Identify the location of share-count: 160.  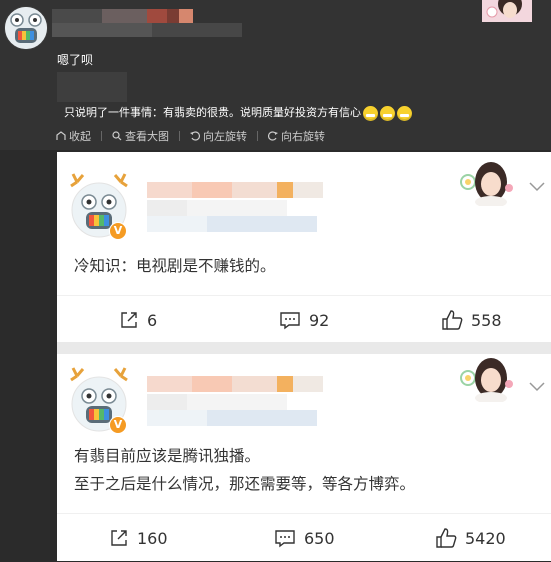
(152, 538).